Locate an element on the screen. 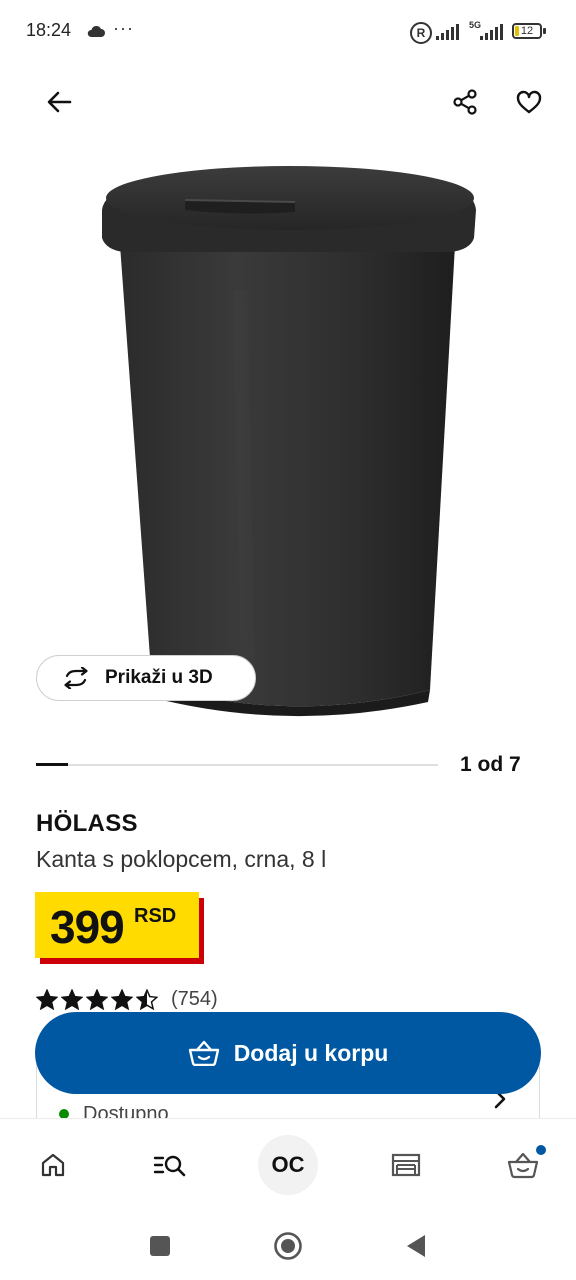  nav-profile: OC is located at coordinates (288, 1165).